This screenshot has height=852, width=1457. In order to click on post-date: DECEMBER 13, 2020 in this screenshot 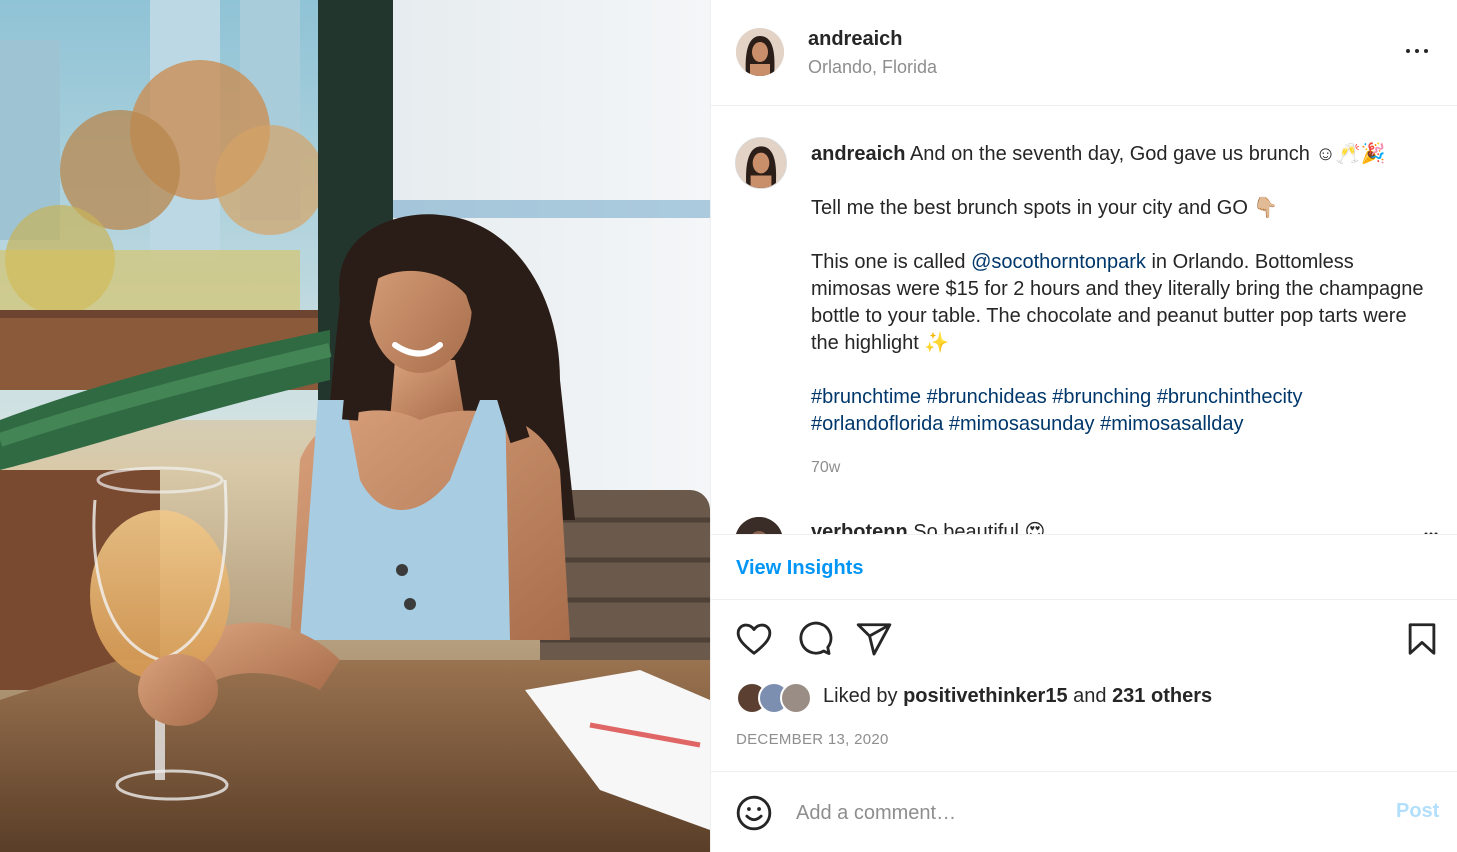, I will do `click(812, 739)`.